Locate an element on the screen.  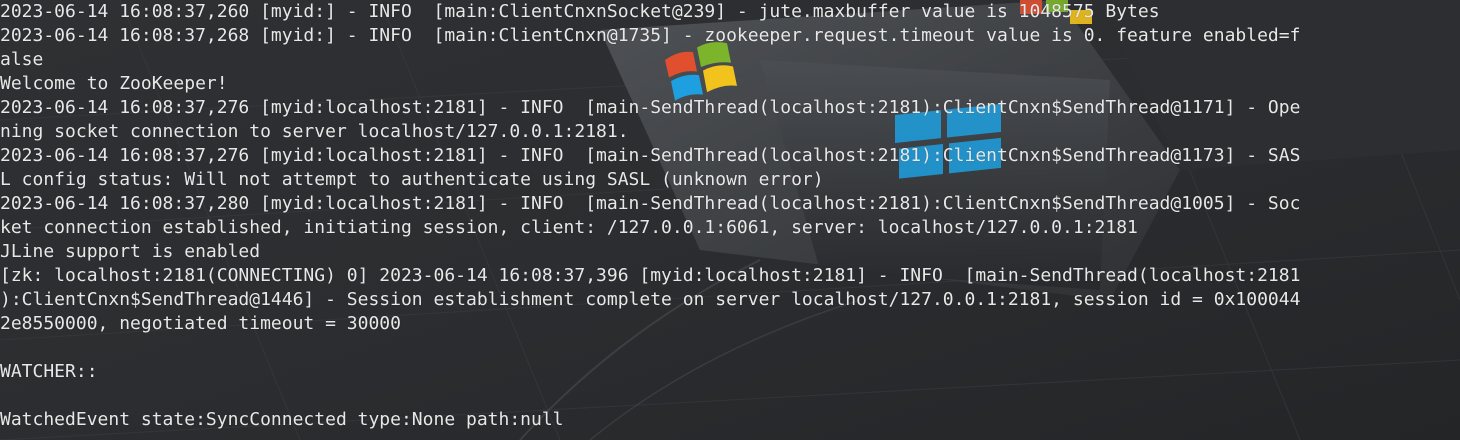
terminal-line: 2e8550000, negotiated timeout = 30000 is located at coordinates (200, 323).